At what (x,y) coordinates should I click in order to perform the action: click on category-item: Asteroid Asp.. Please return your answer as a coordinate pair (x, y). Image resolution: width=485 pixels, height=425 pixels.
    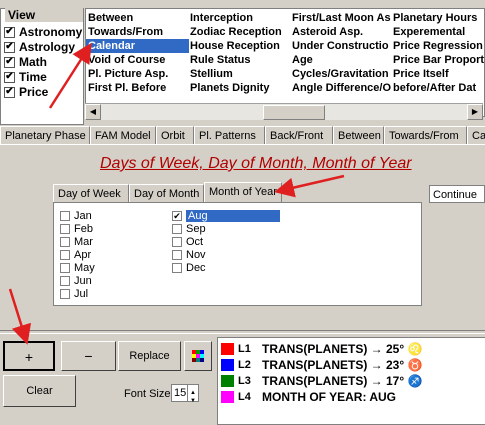
    Looking at the image, I should click on (342, 32).